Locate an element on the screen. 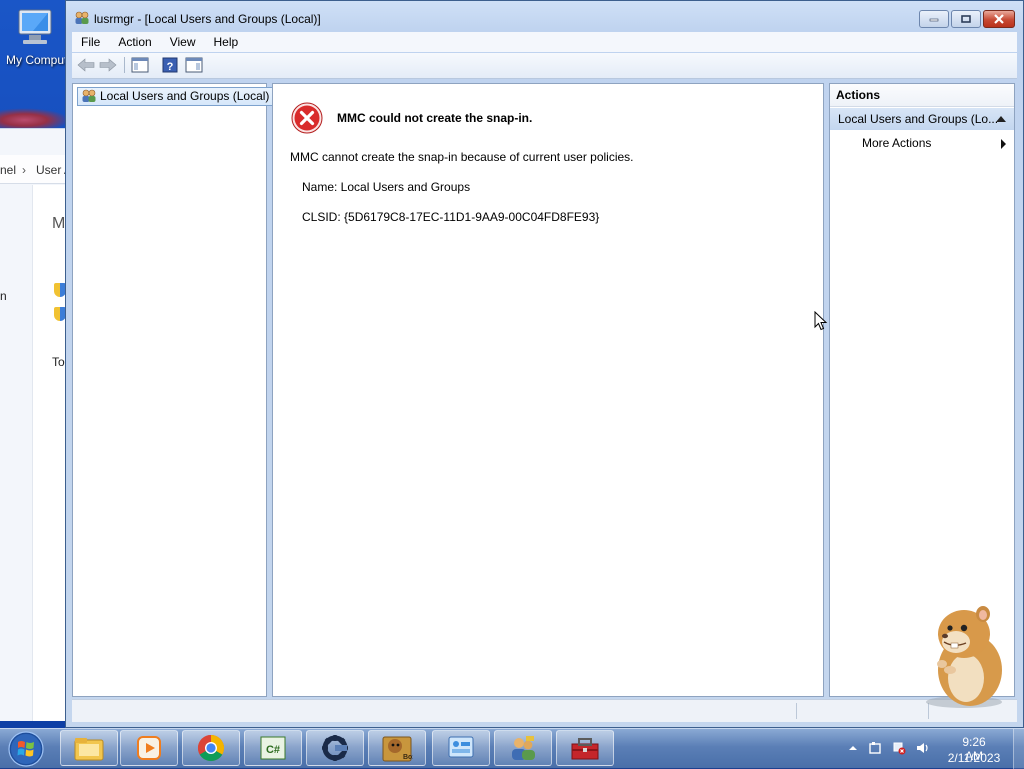 This screenshot has width=1024, height=769. taskbar-csharp-editor: C# is located at coordinates (273, 748).